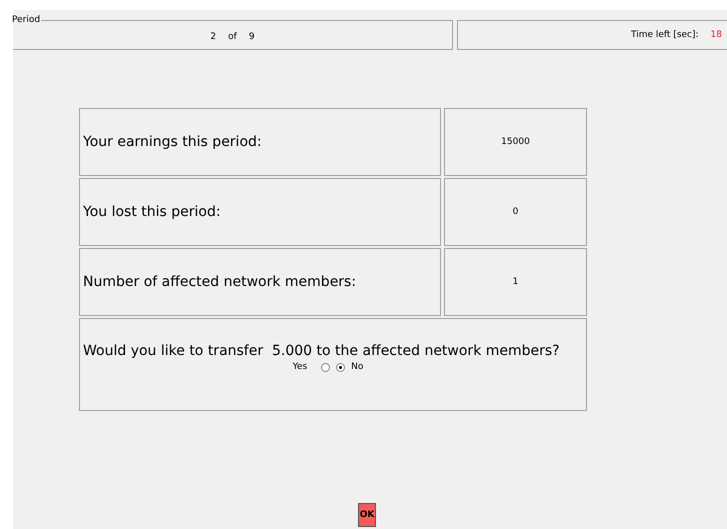 The width and height of the screenshot is (727, 529). Describe the element at coordinates (516, 282) in the screenshot. I see `row-value: 1` at that location.